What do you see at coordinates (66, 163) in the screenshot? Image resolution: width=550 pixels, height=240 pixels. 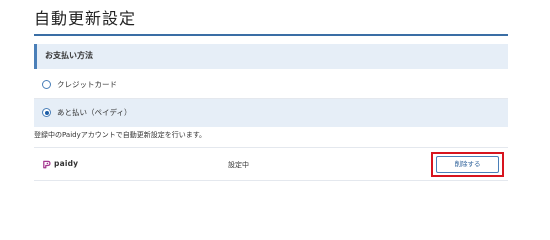 I see `paidy-wordmark: paidy` at bounding box center [66, 163].